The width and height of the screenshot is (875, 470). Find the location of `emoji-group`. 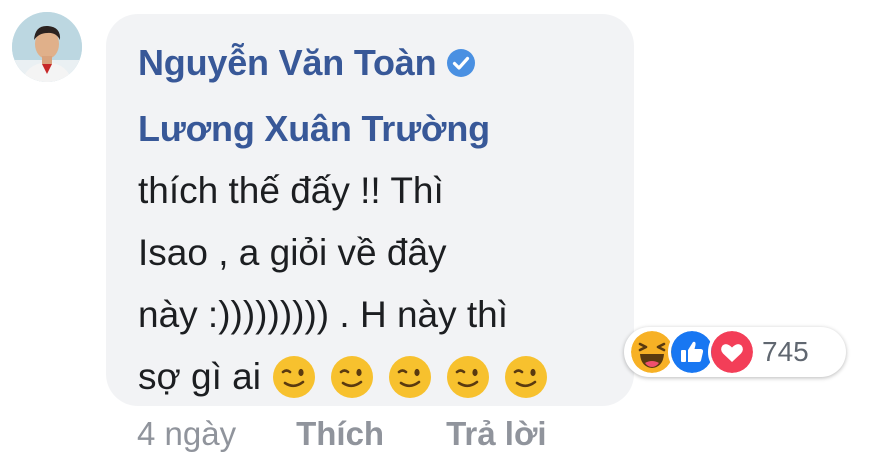

emoji-group is located at coordinates (410, 377).